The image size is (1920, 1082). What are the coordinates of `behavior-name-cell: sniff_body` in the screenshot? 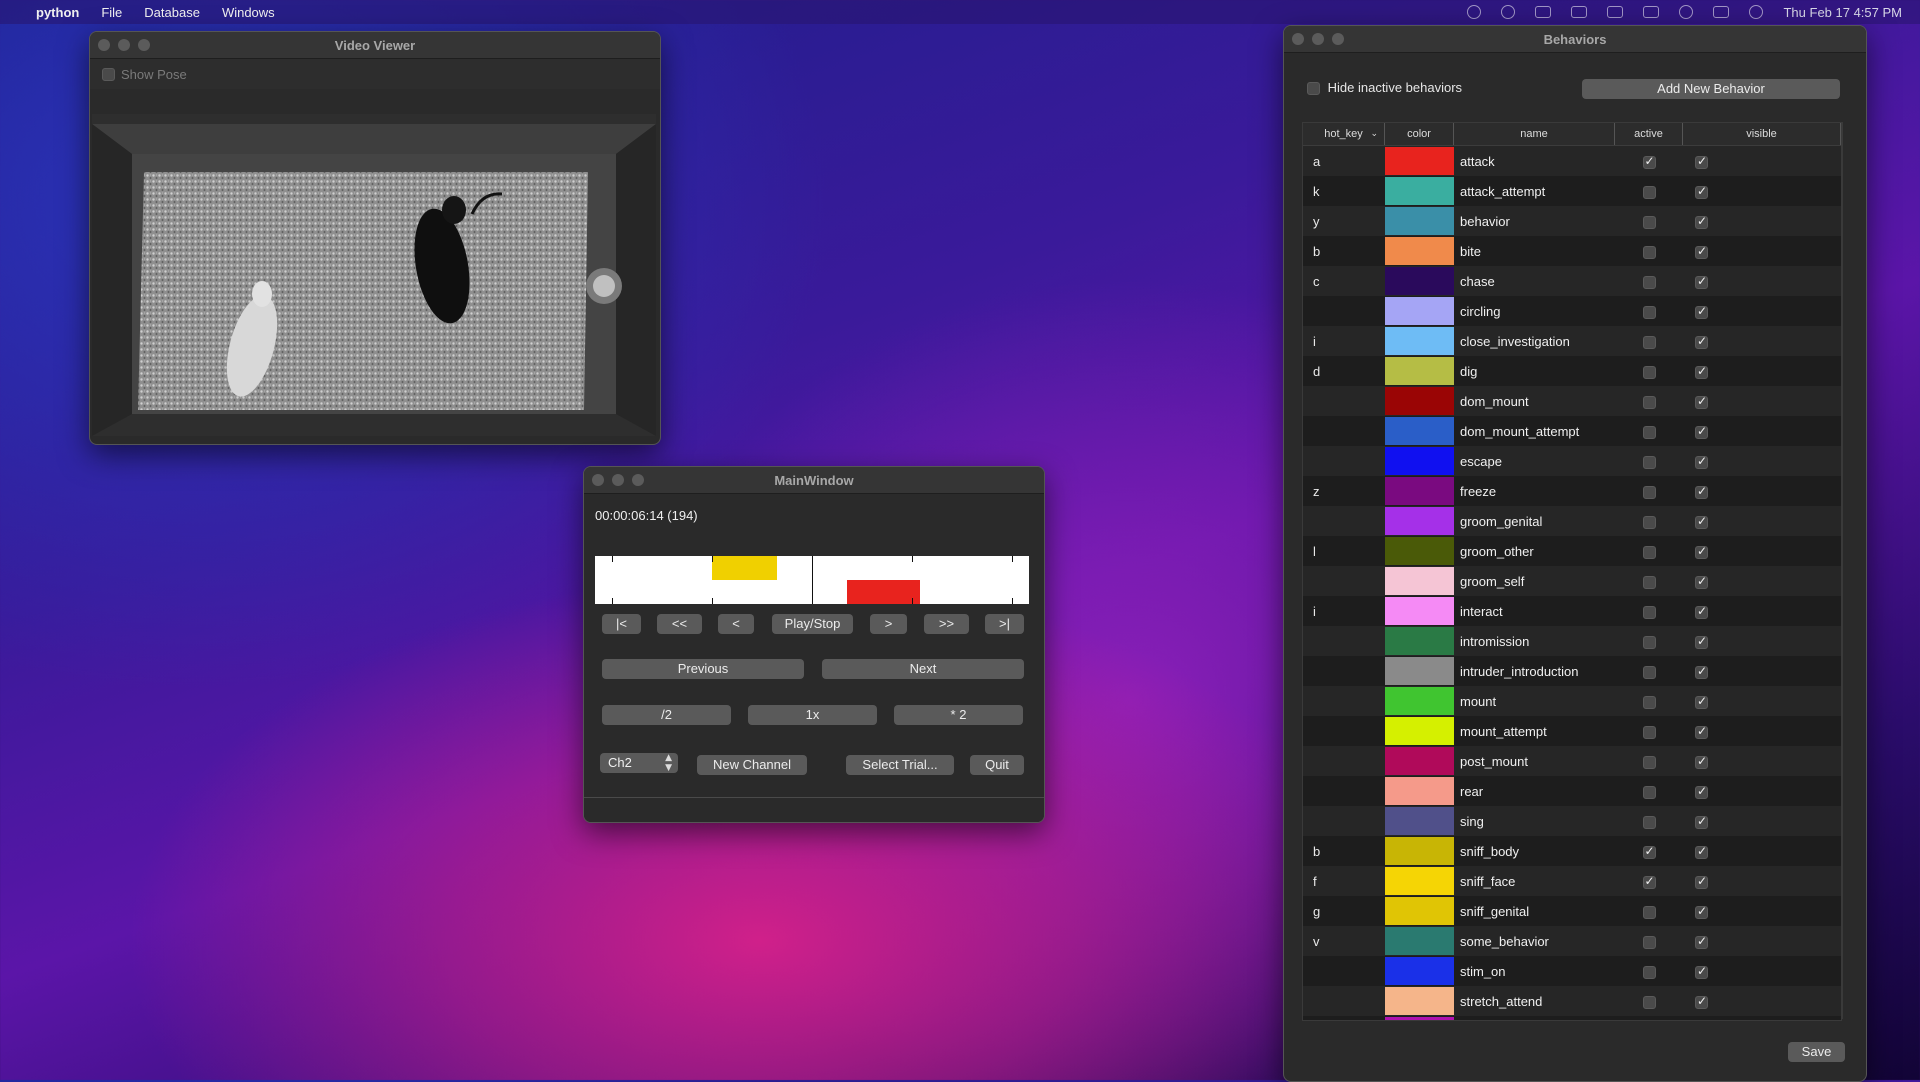 It's located at (1534, 851).